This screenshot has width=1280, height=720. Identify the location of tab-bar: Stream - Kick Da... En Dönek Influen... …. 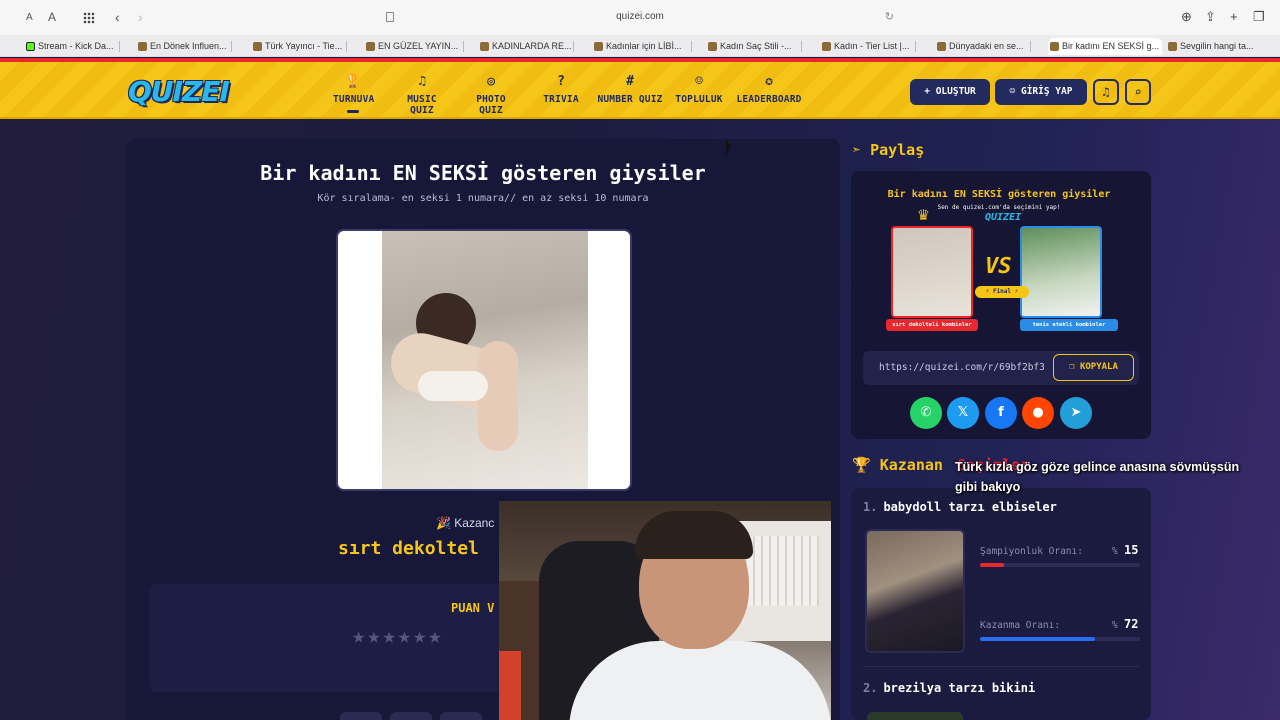
(640, 46).